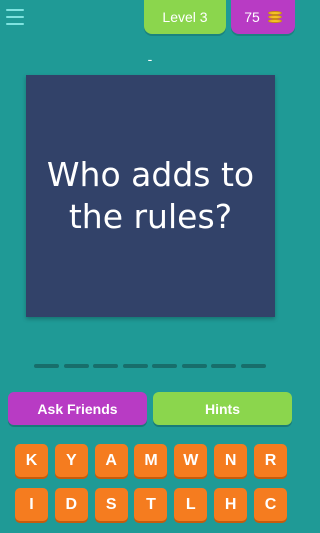 The height and width of the screenshot is (533, 320). What do you see at coordinates (270, 460) in the screenshot?
I see `letter-key: R` at bounding box center [270, 460].